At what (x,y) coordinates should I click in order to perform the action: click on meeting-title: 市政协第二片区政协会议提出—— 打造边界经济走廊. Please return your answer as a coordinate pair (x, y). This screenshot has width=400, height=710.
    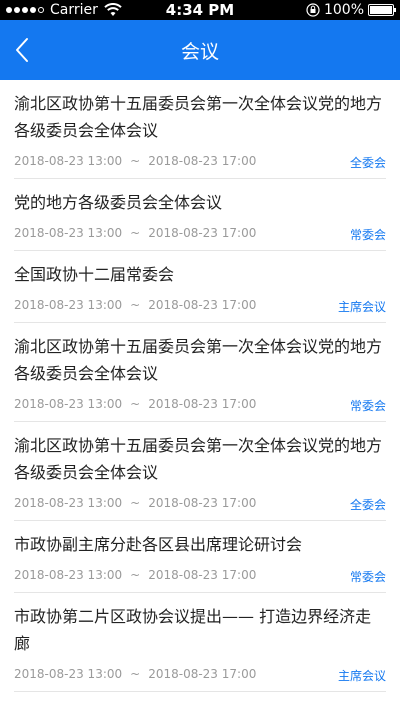
    Looking at the image, I should click on (193, 630).